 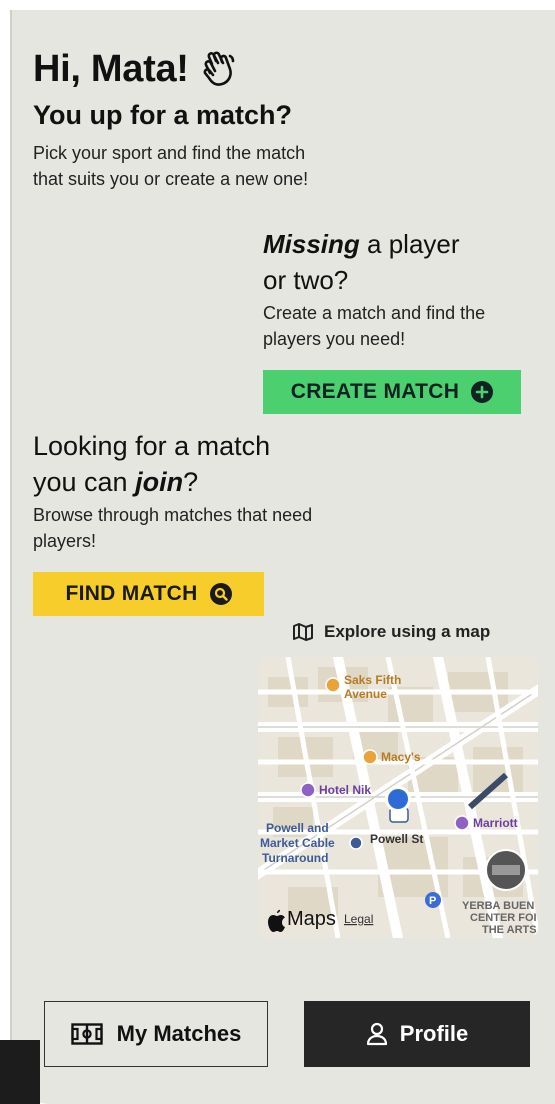 I want to click on plus-circle-icon, so click(x=482, y=392).